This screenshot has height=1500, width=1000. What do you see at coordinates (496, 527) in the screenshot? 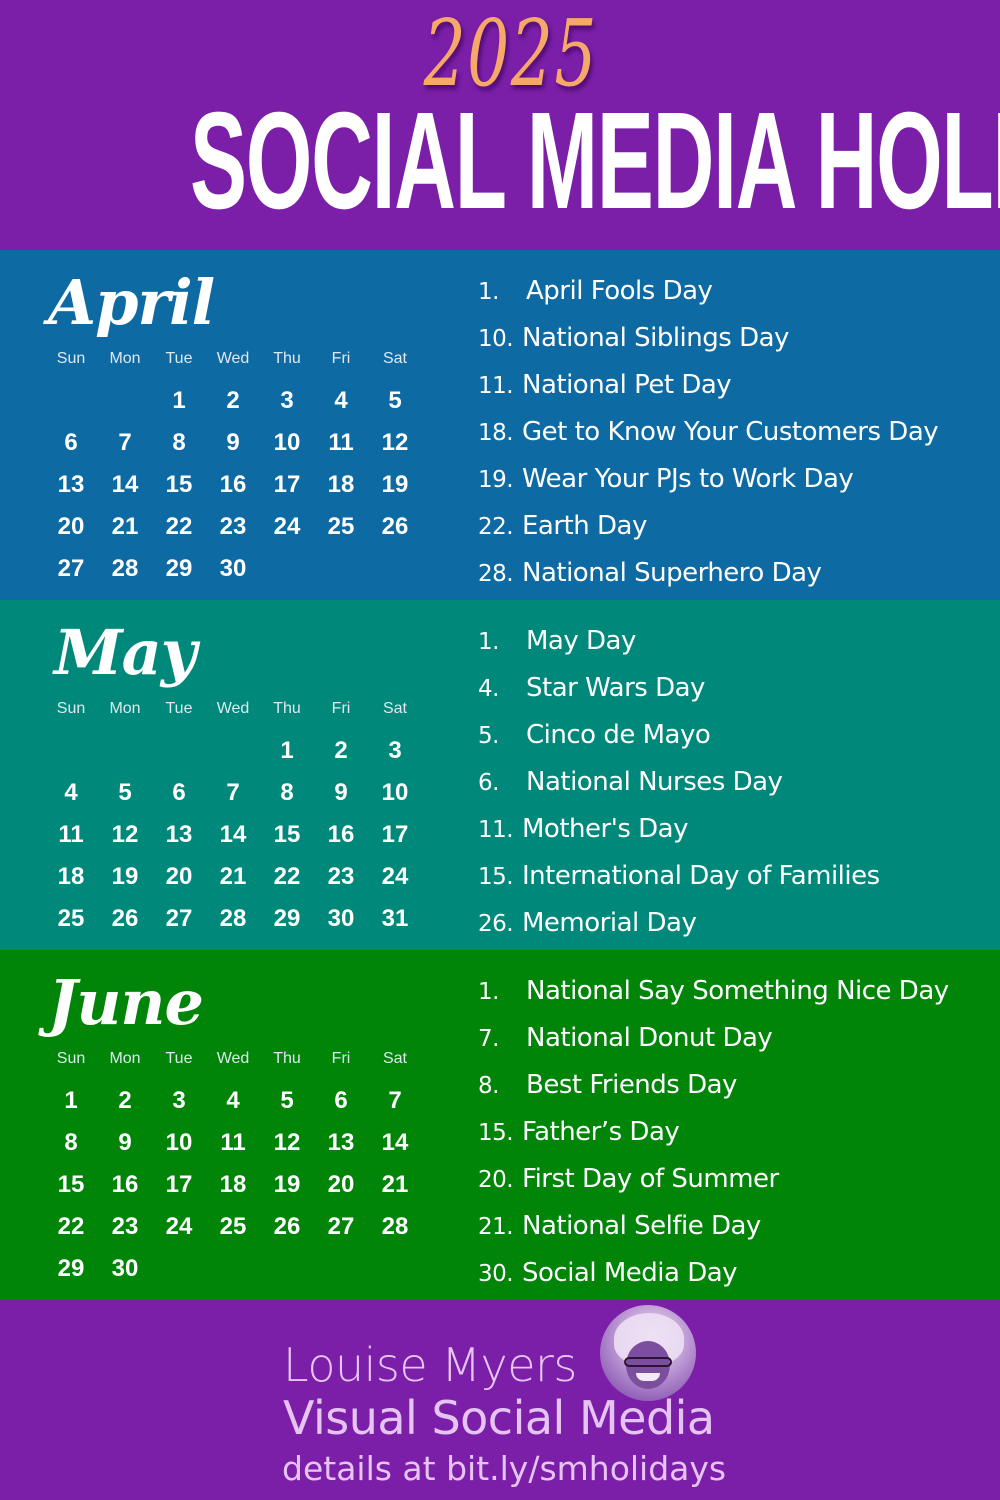
I see `holiday-date: 22.` at bounding box center [496, 527].